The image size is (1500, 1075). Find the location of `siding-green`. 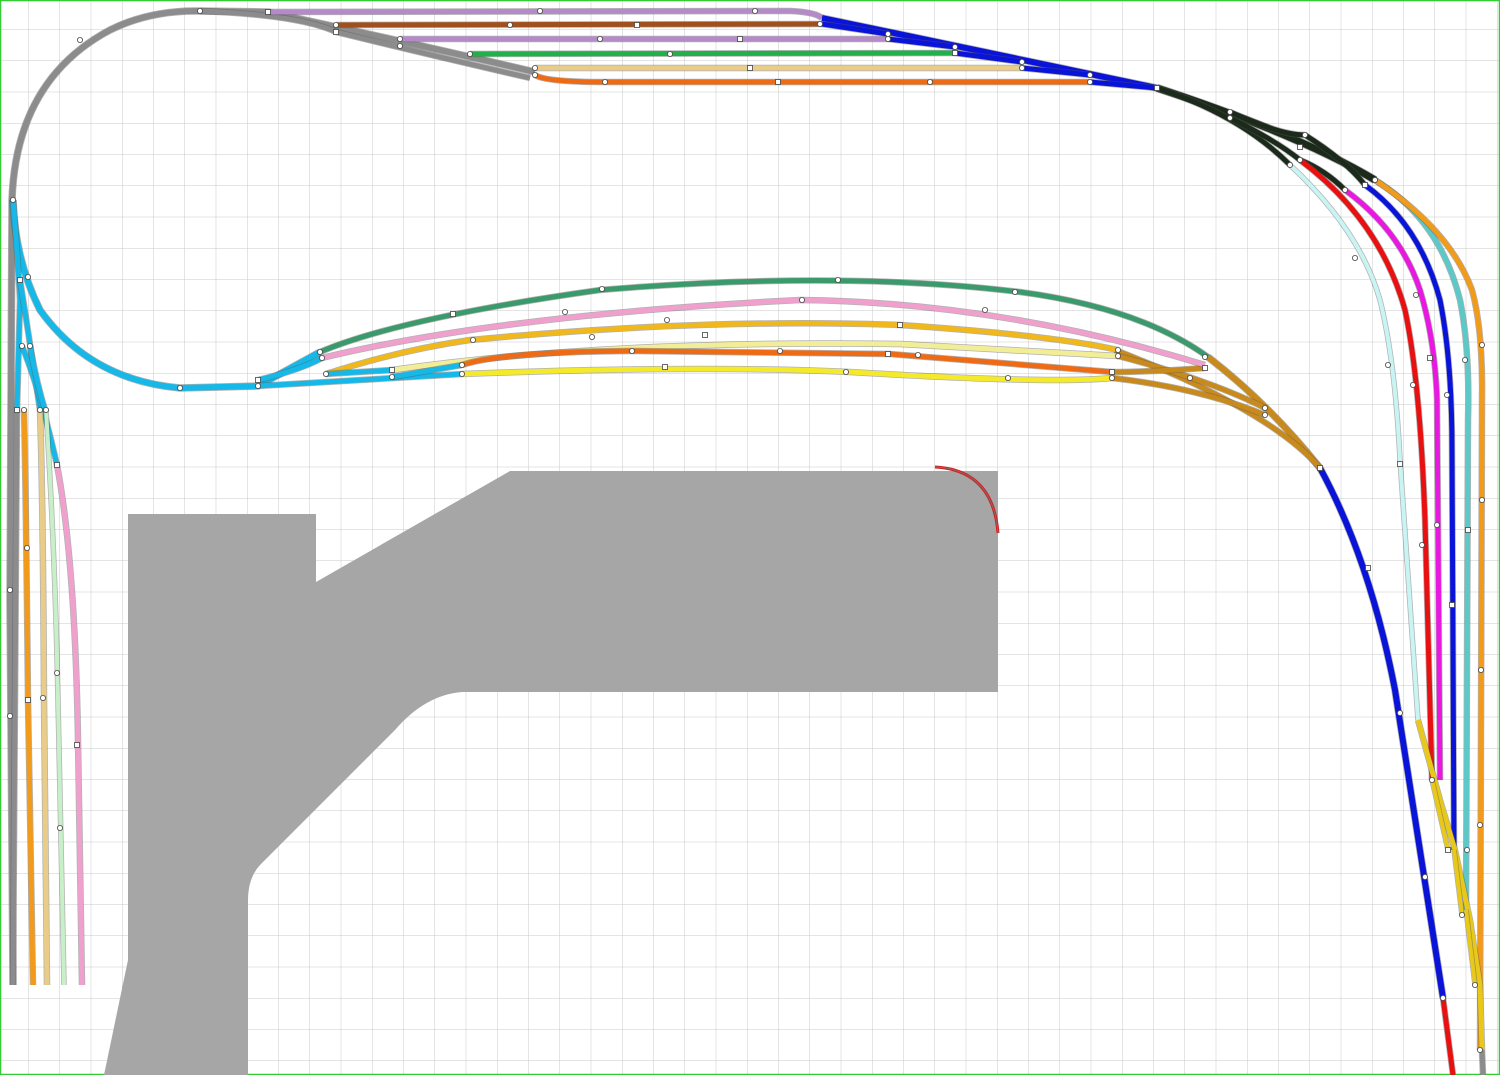

siding-green is located at coordinates (712, 53).